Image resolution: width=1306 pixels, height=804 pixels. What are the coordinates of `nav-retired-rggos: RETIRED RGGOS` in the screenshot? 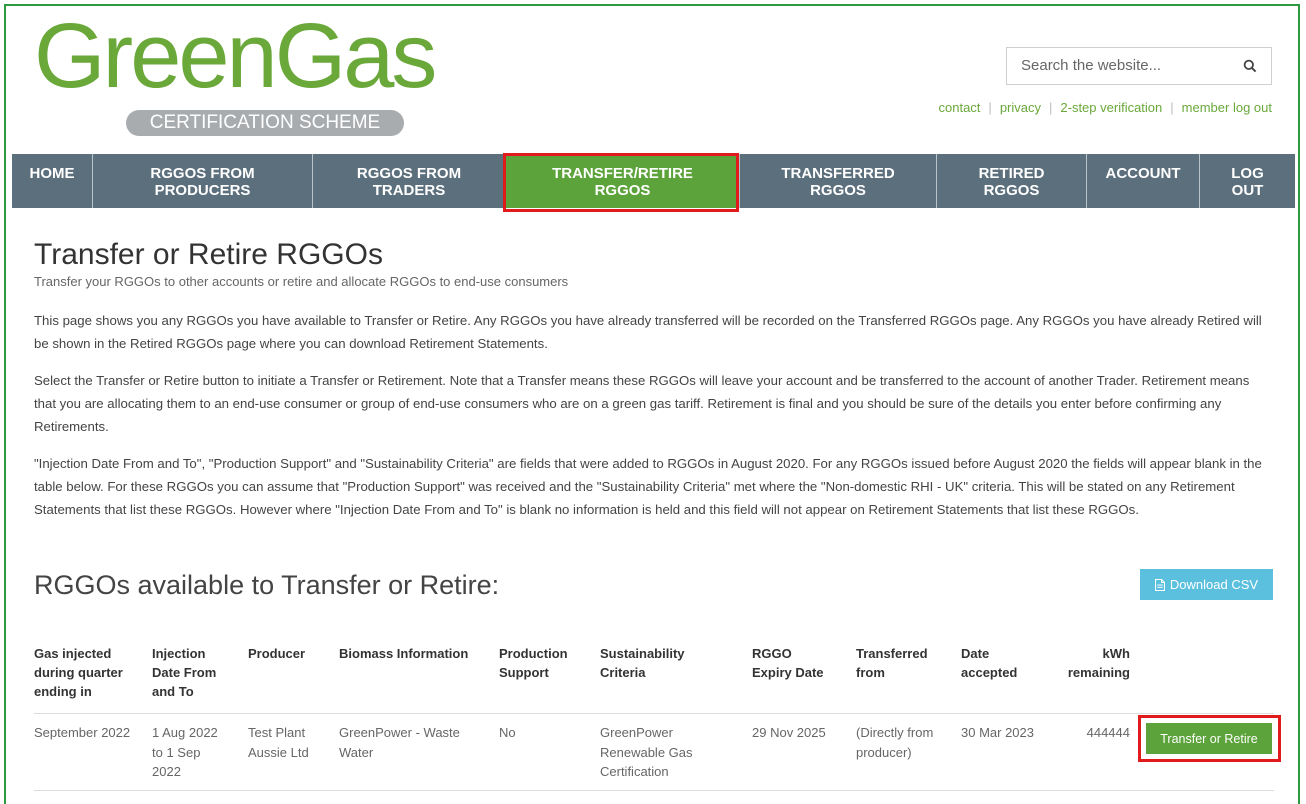 It's located at (1012, 181).